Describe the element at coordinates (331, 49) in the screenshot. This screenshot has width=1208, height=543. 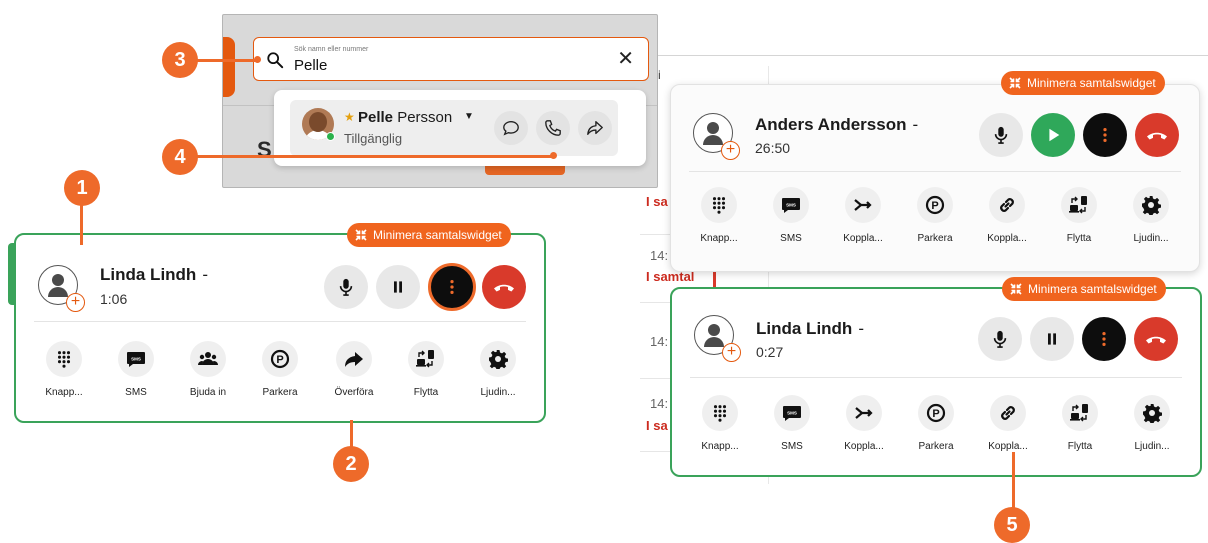
I see `search-placeholder: Sök namn eller nummer` at that location.